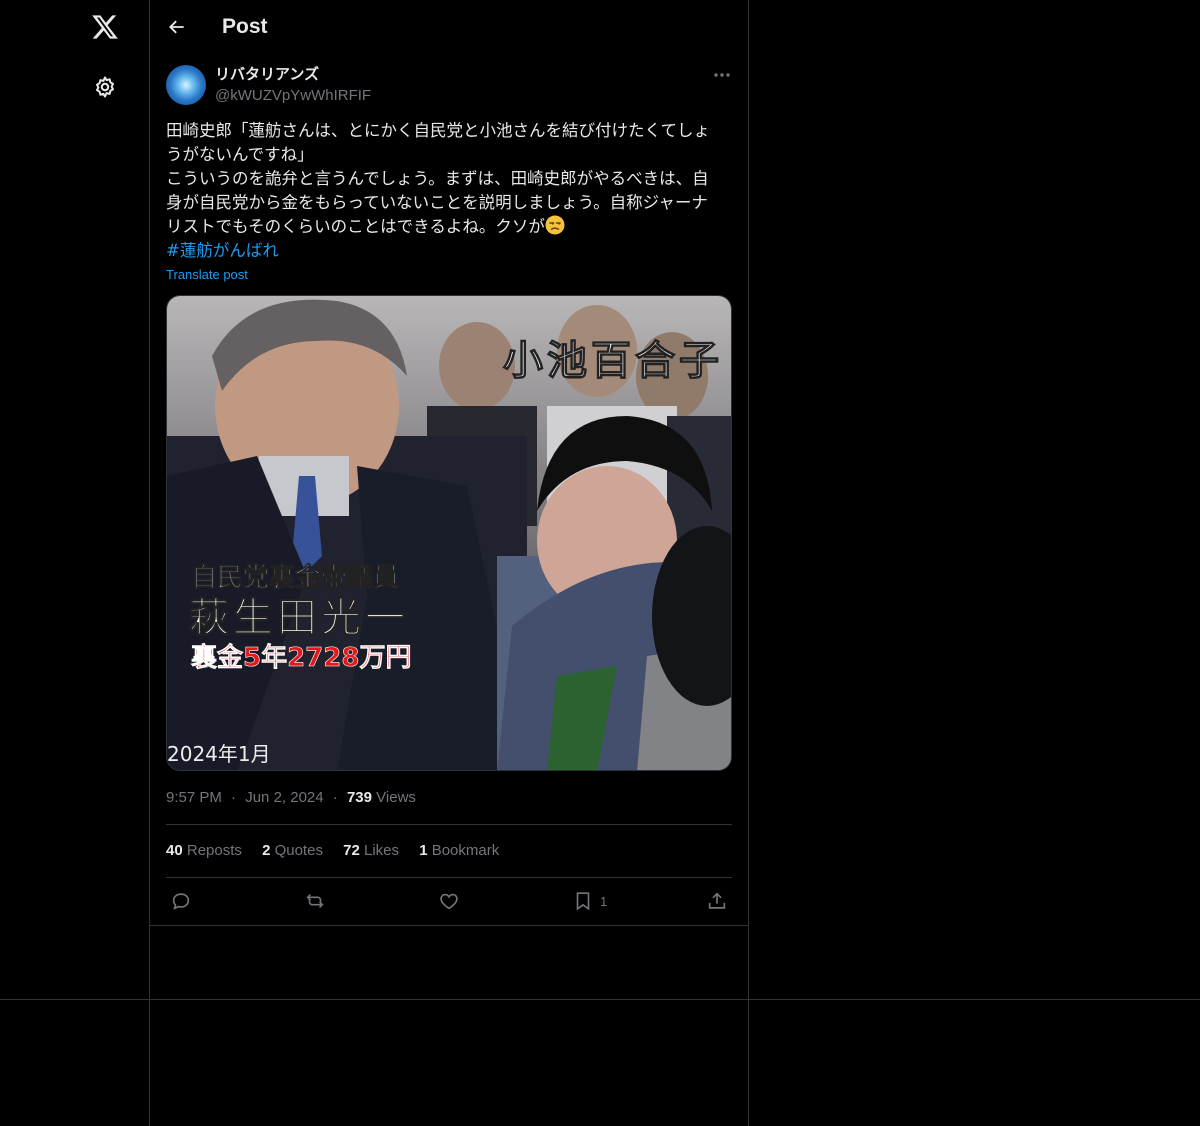  Describe the element at coordinates (555, 225) in the screenshot. I see `unamused-face-icon` at that location.